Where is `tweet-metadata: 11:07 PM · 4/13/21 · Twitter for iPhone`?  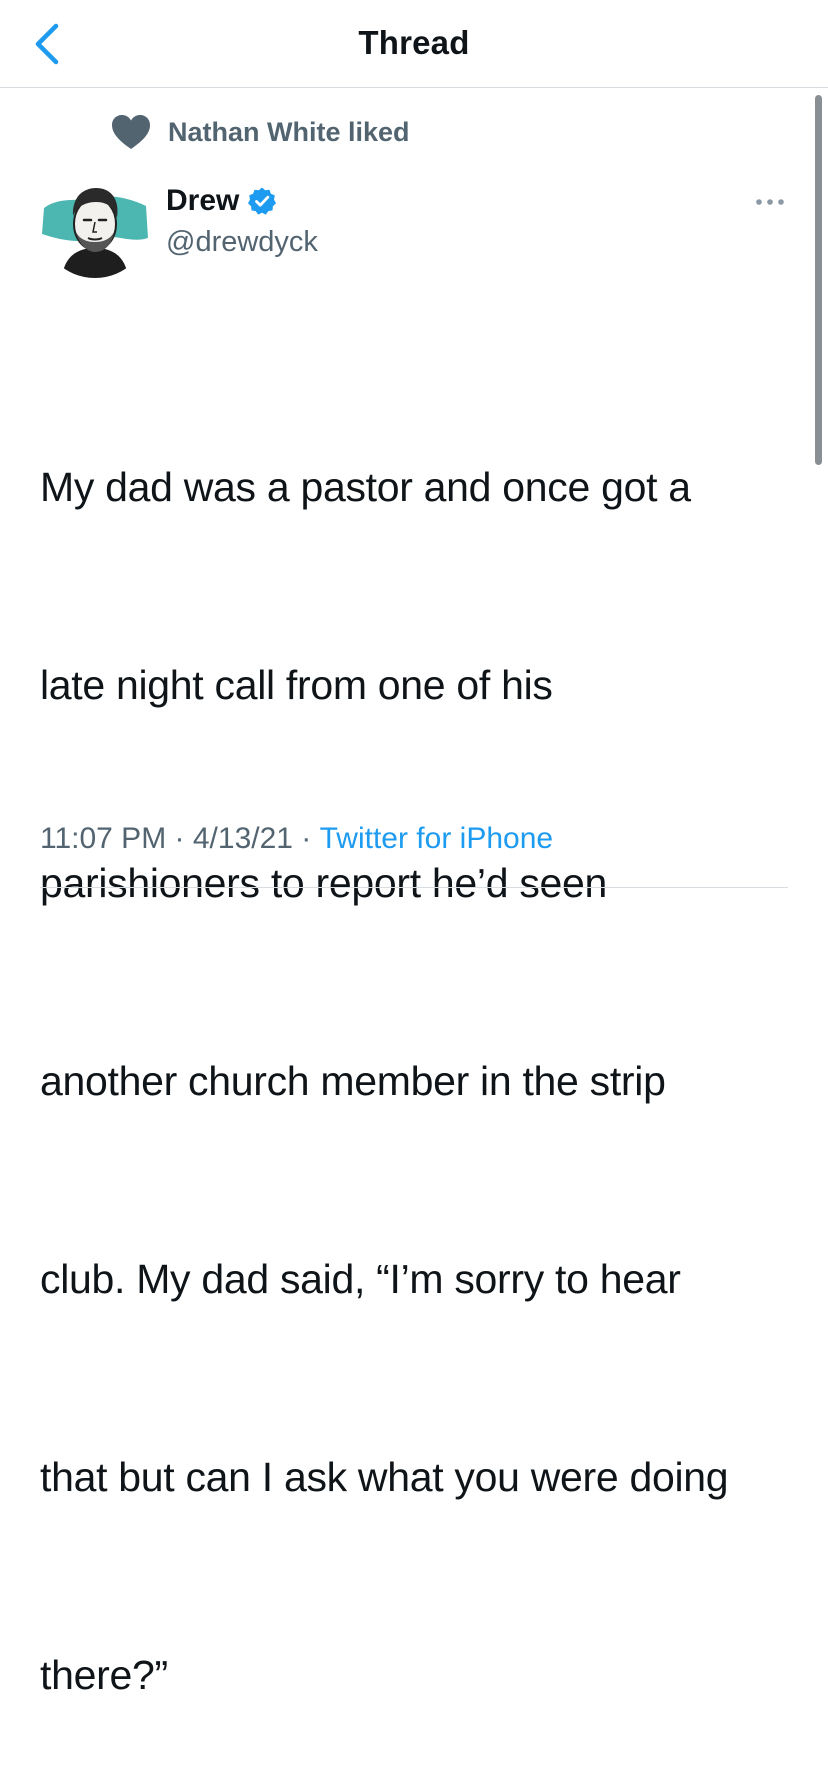 tweet-metadata: 11:07 PM · 4/13/21 · Twitter for iPhone is located at coordinates (296, 839).